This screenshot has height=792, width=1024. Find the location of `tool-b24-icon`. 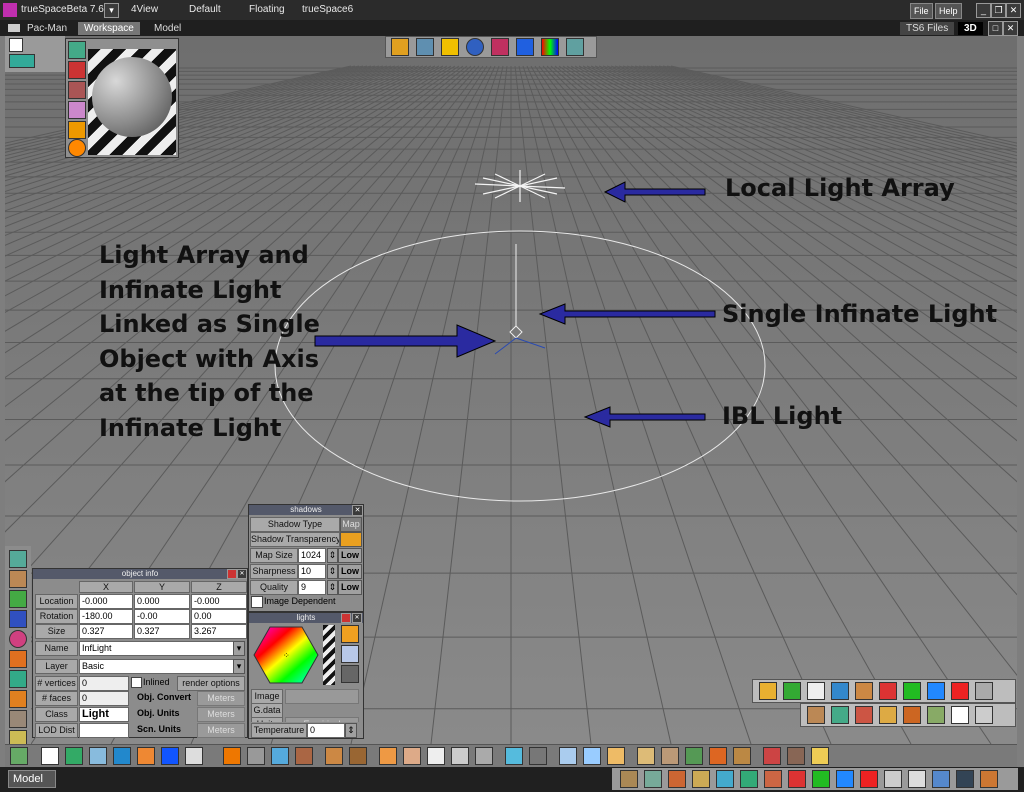

tool-b24-icon is located at coordinates (646, 756).